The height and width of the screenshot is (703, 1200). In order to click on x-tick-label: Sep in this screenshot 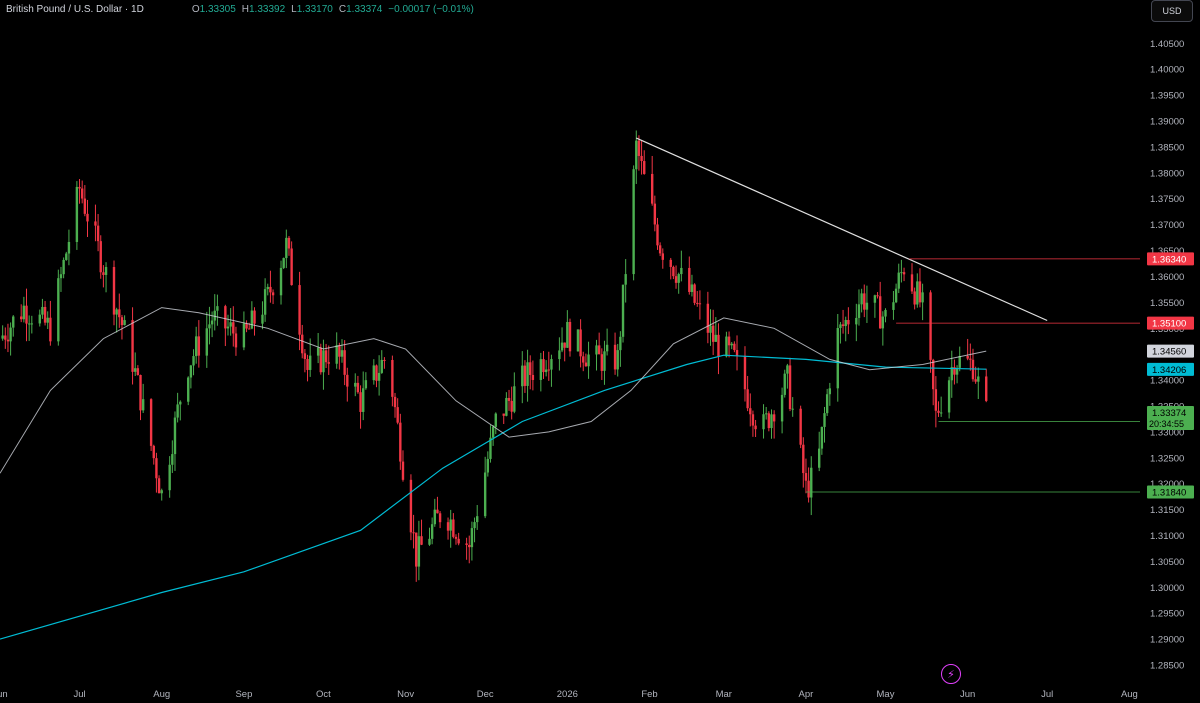, I will do `click(243, 694)`.